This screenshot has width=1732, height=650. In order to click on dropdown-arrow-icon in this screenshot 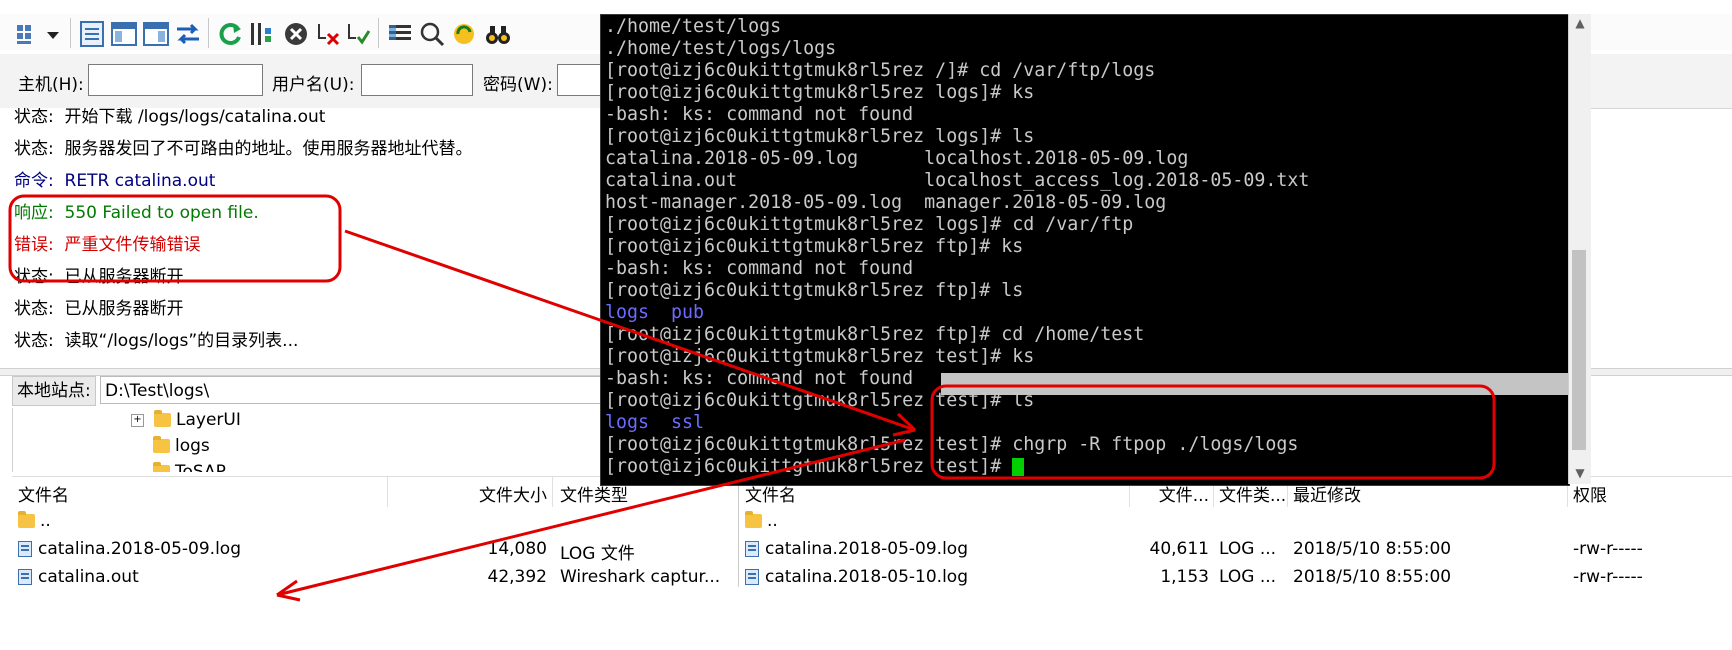, I will do `click(53, 34)`.